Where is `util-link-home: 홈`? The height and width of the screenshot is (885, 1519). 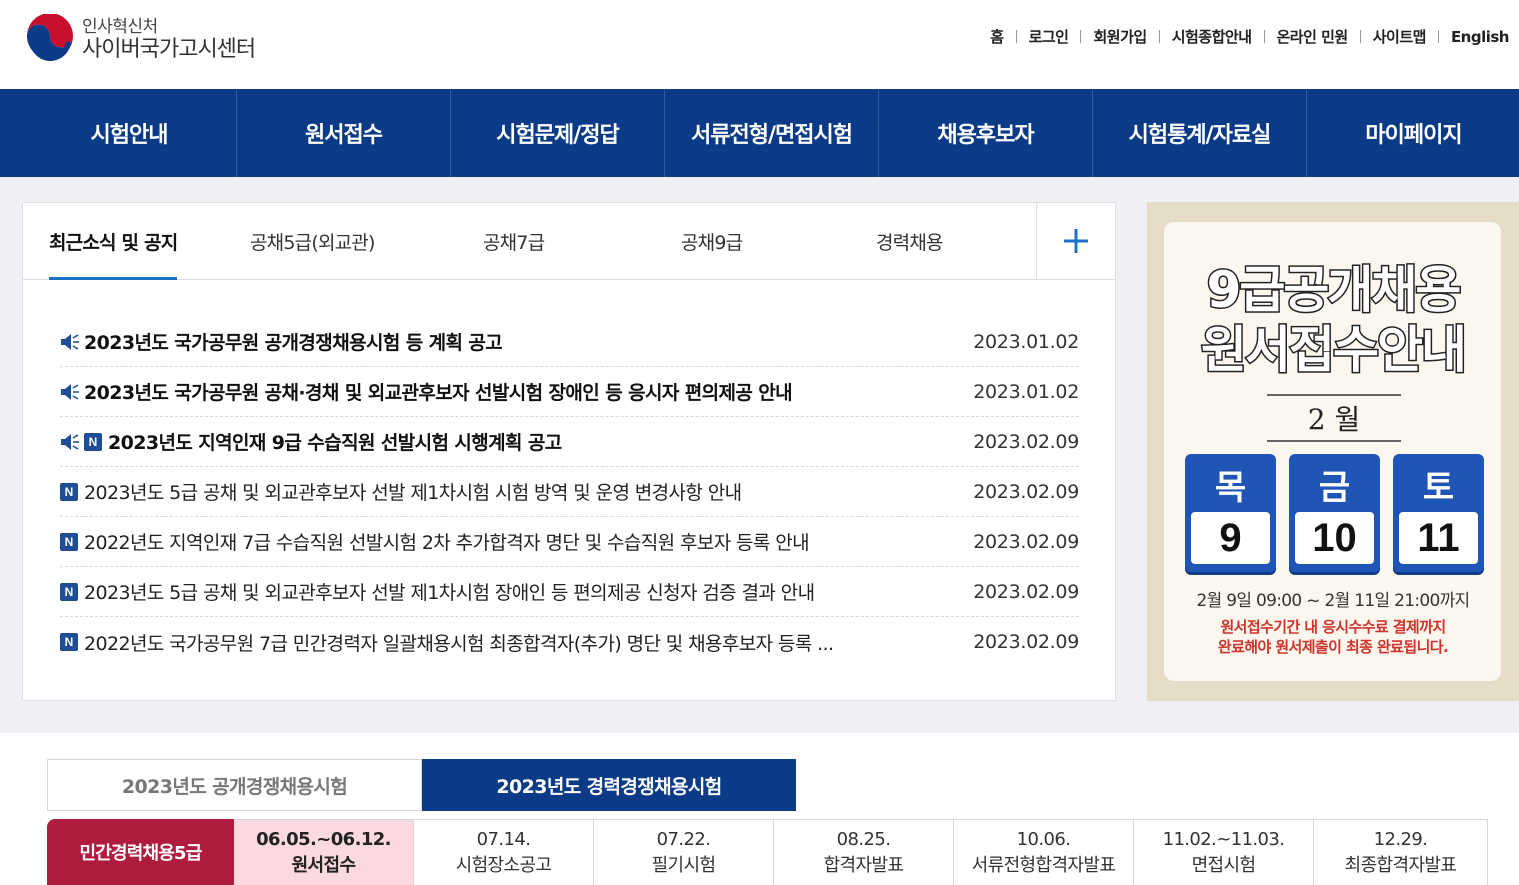 util-link-home: 홈 is located at coordinates (997, 36).